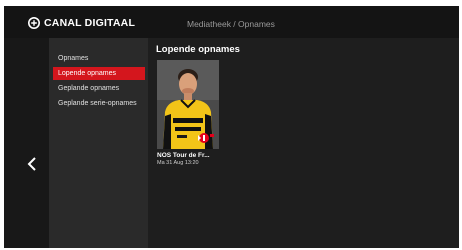  I want to click on breadcrumb: Mediatheek / Opnames, so click(231, 24).